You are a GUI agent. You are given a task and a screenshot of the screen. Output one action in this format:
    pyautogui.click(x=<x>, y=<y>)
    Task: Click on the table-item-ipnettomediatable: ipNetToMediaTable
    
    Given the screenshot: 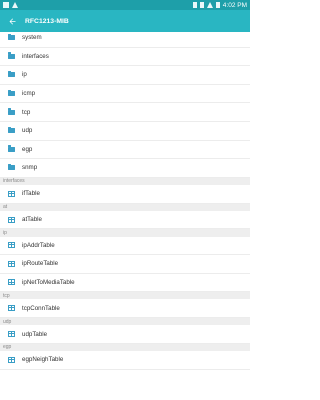 What is the action you would take?
    pyautogui.click(x=125, y=283)
    